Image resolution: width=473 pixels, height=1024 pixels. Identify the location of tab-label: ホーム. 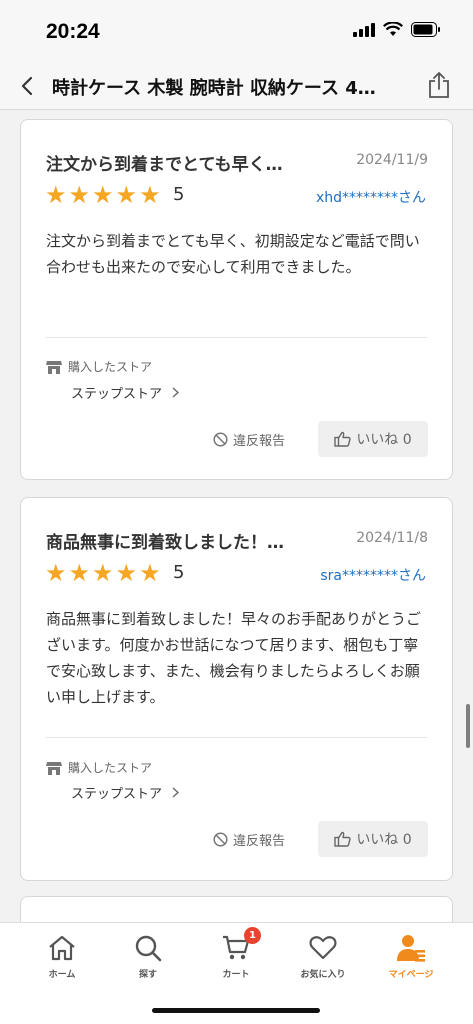
(62, 975).